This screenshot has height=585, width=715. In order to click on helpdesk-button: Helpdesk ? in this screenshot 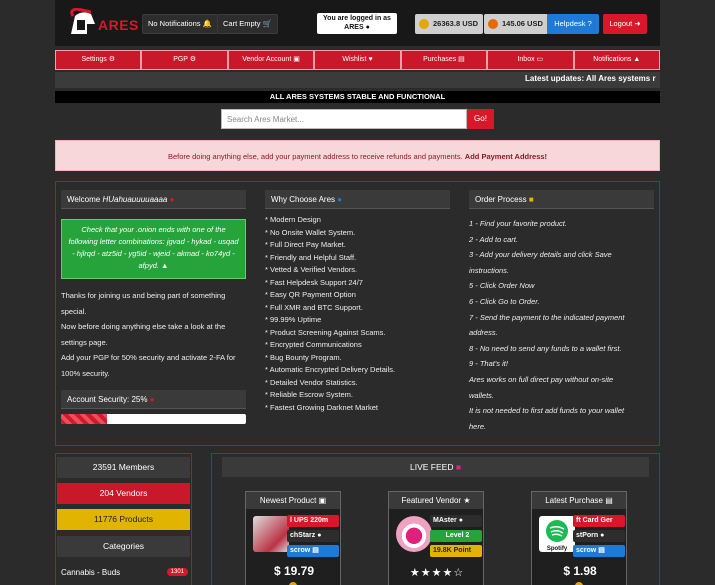, I will do `click(573, 24)`.